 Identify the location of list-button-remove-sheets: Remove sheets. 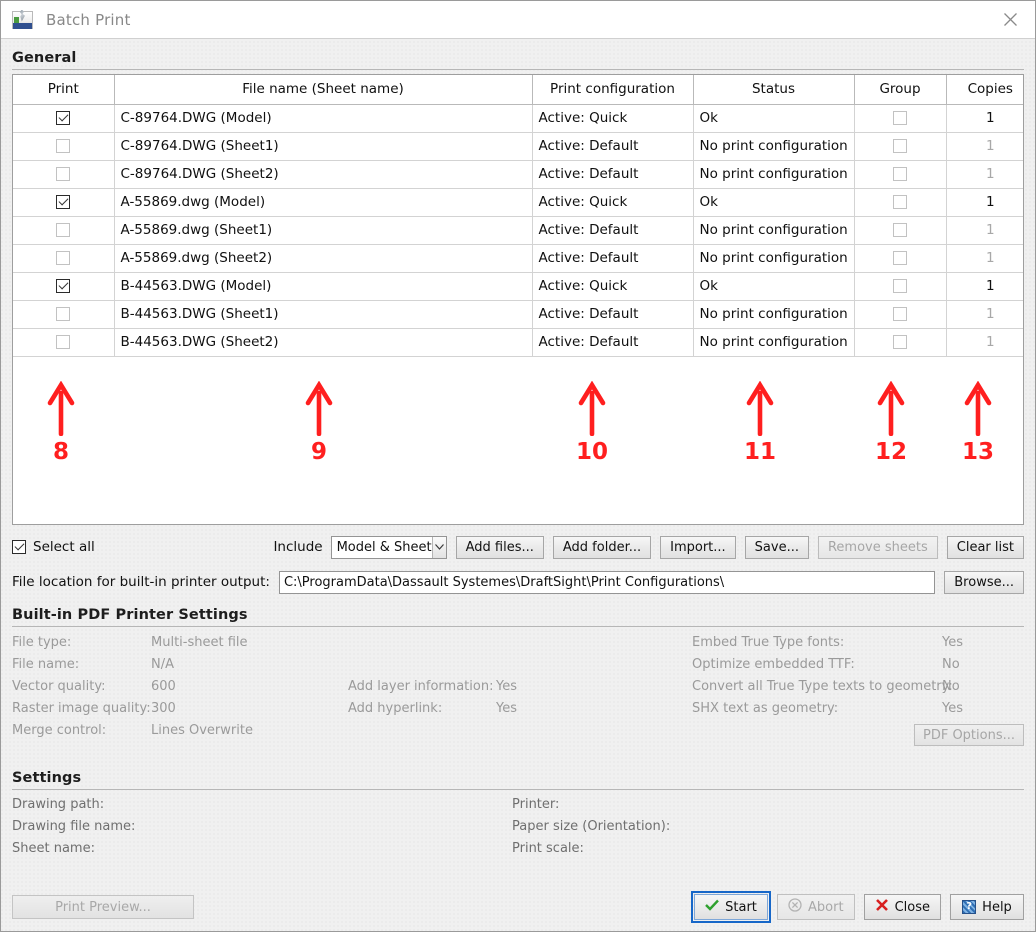
(877, 547).